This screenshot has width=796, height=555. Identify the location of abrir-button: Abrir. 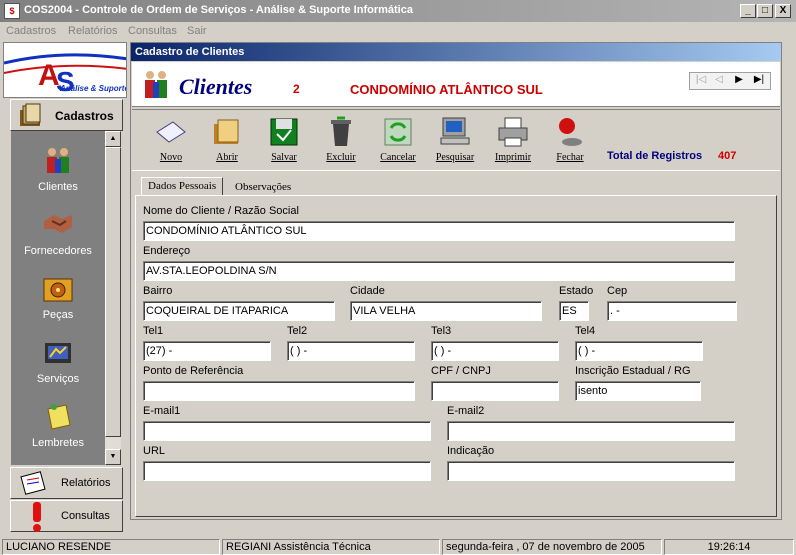
(227, 141).